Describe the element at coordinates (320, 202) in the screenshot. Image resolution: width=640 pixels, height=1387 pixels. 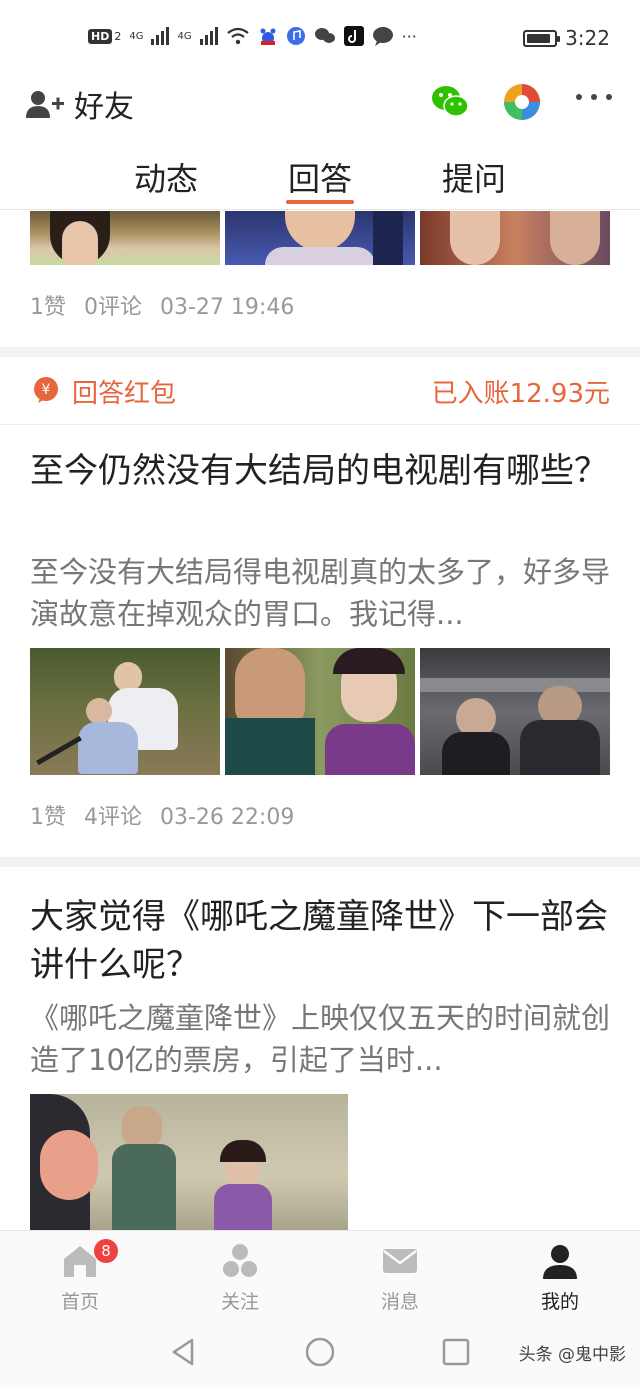
I see `active-tab-indicator` at that location.